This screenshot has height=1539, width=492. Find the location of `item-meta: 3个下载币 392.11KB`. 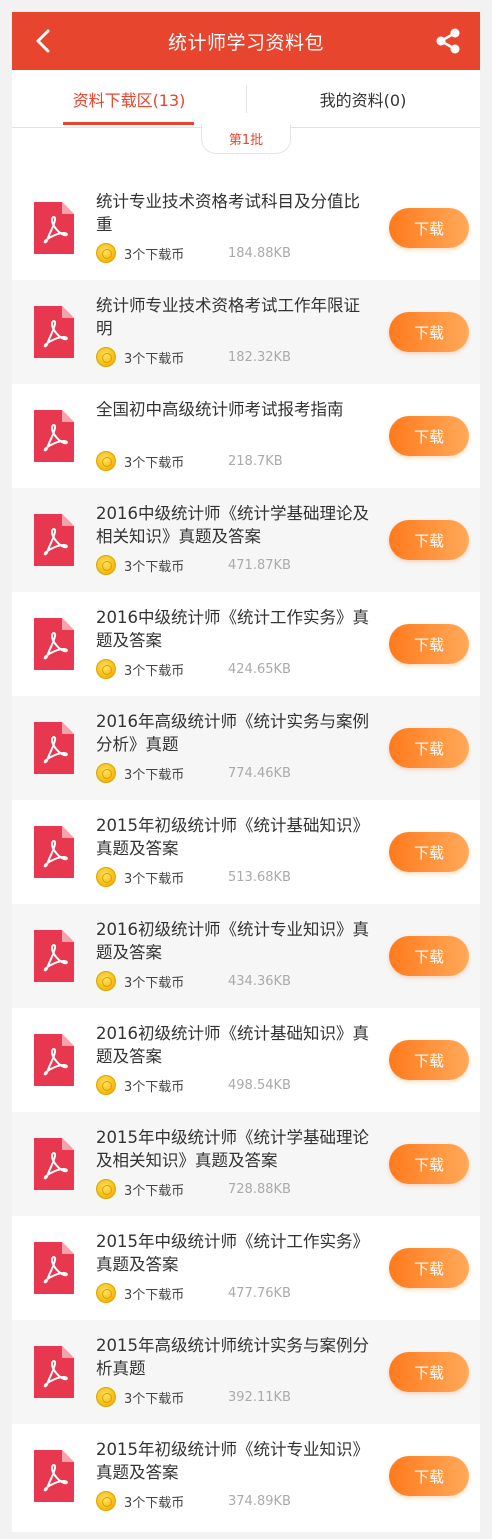

item-meta: 3个下载币 392.11KB is located at coordinates (193, 1397).